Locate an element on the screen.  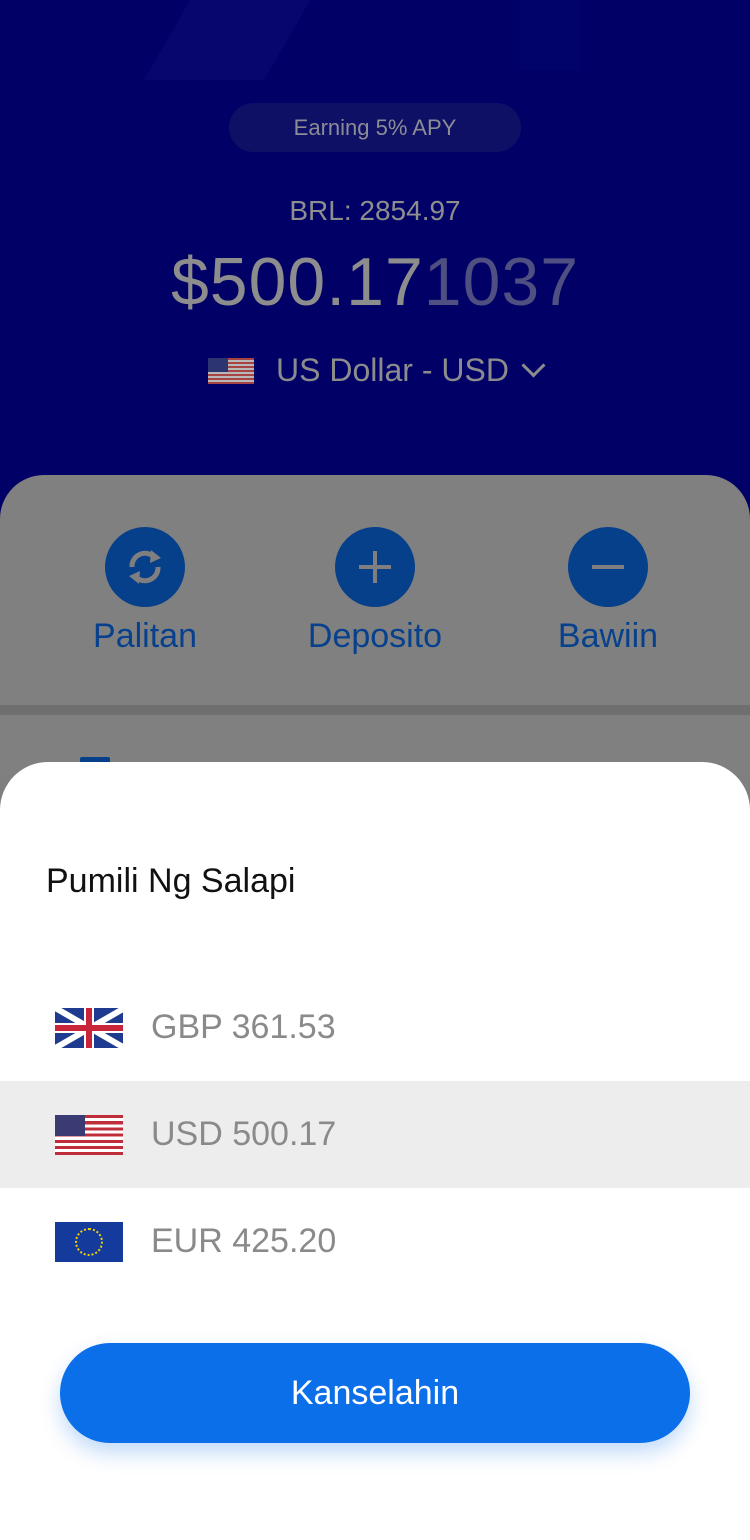
swap-icon is located at coordinates (145, 567).